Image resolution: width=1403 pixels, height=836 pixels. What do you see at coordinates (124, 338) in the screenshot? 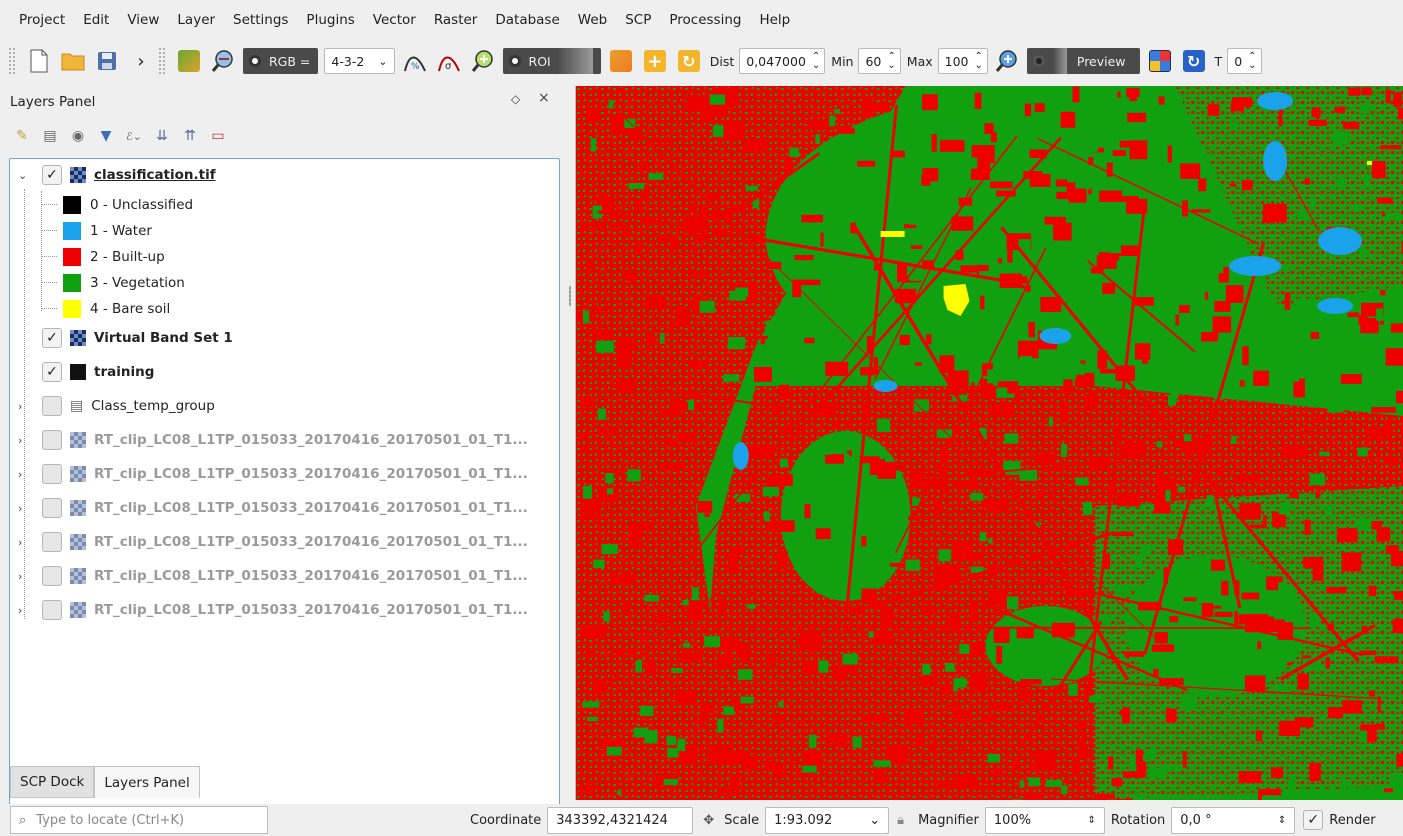
I see `layer-virtual-band-set: ✓ Virtual Band Set 1` at bounding box center [124, 338].